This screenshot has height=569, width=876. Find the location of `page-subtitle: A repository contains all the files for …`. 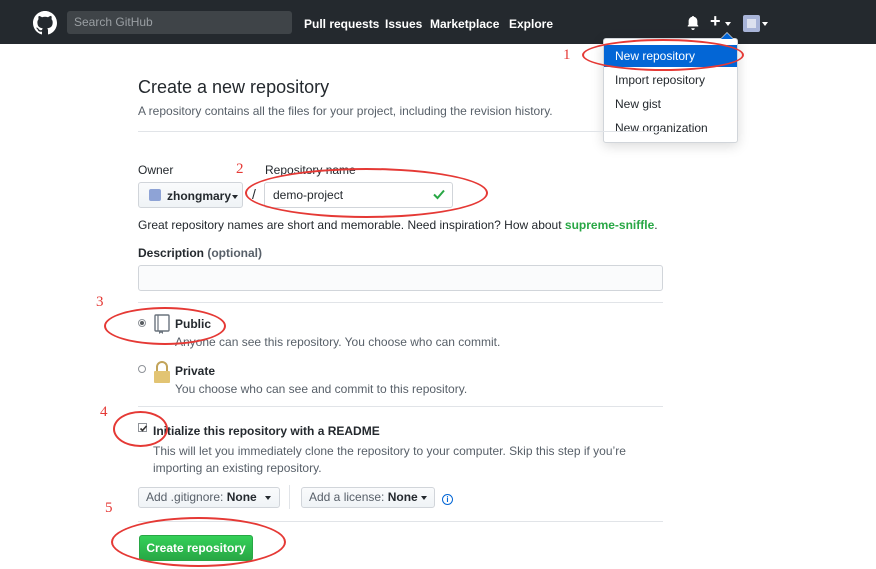

page-subtitle: A repository contains all the files for … is located at coordinates (345, 111).